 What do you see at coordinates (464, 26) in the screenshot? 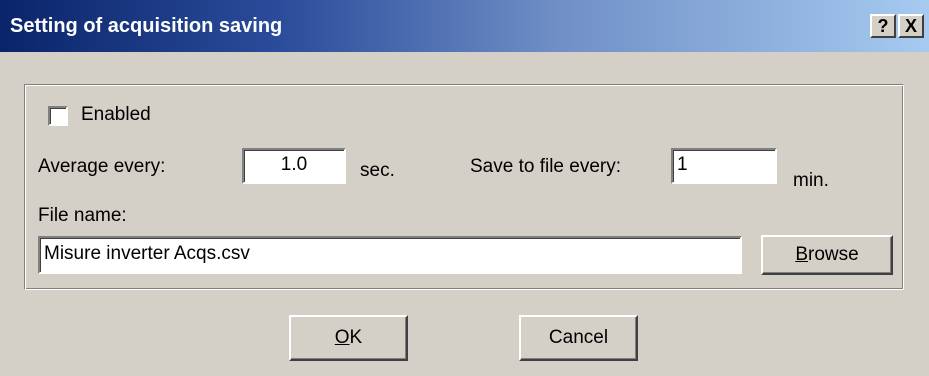
I see `title-bar: Setting of acquisition saving ? X` at bounding box center [464, 26].